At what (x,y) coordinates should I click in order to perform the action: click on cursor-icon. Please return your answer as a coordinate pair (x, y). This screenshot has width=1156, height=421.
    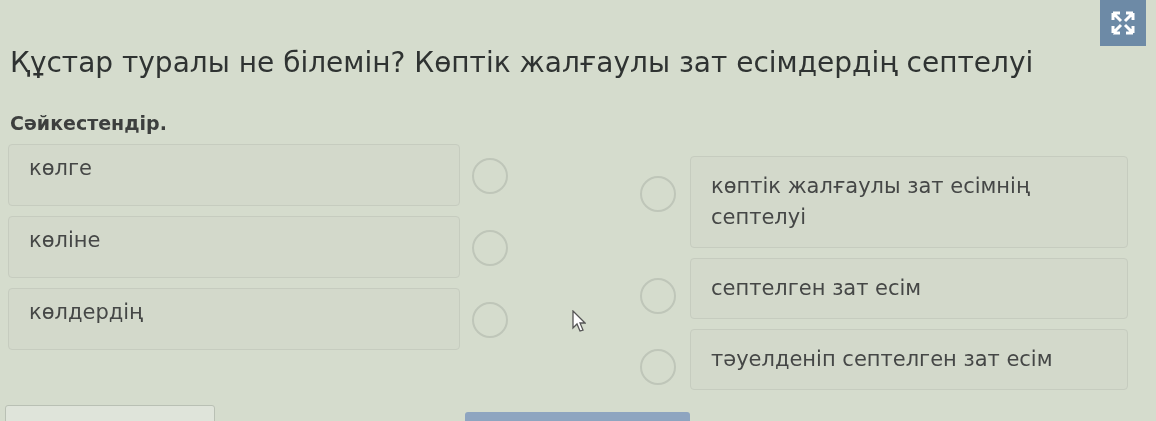
    Looking at the image, I should click on (579, 321).